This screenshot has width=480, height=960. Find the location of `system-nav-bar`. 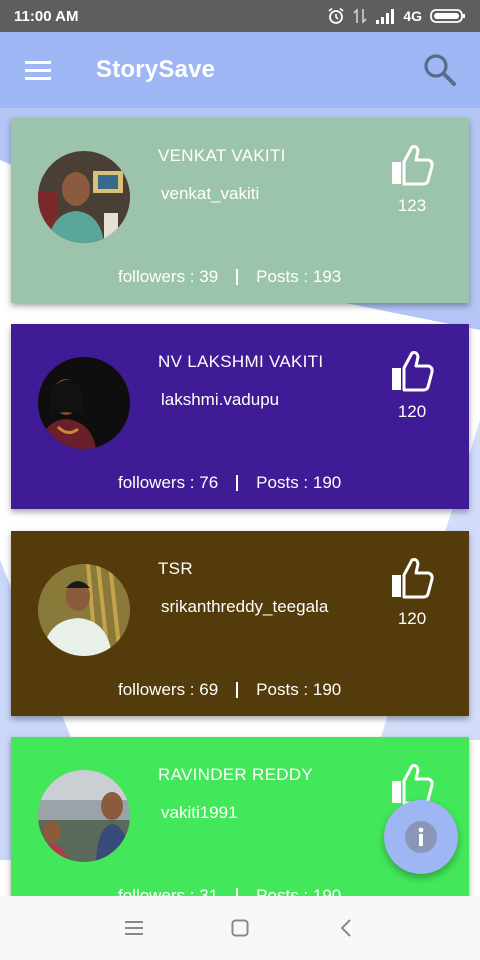

system-nav-bar is located at coordinates (240, 928).